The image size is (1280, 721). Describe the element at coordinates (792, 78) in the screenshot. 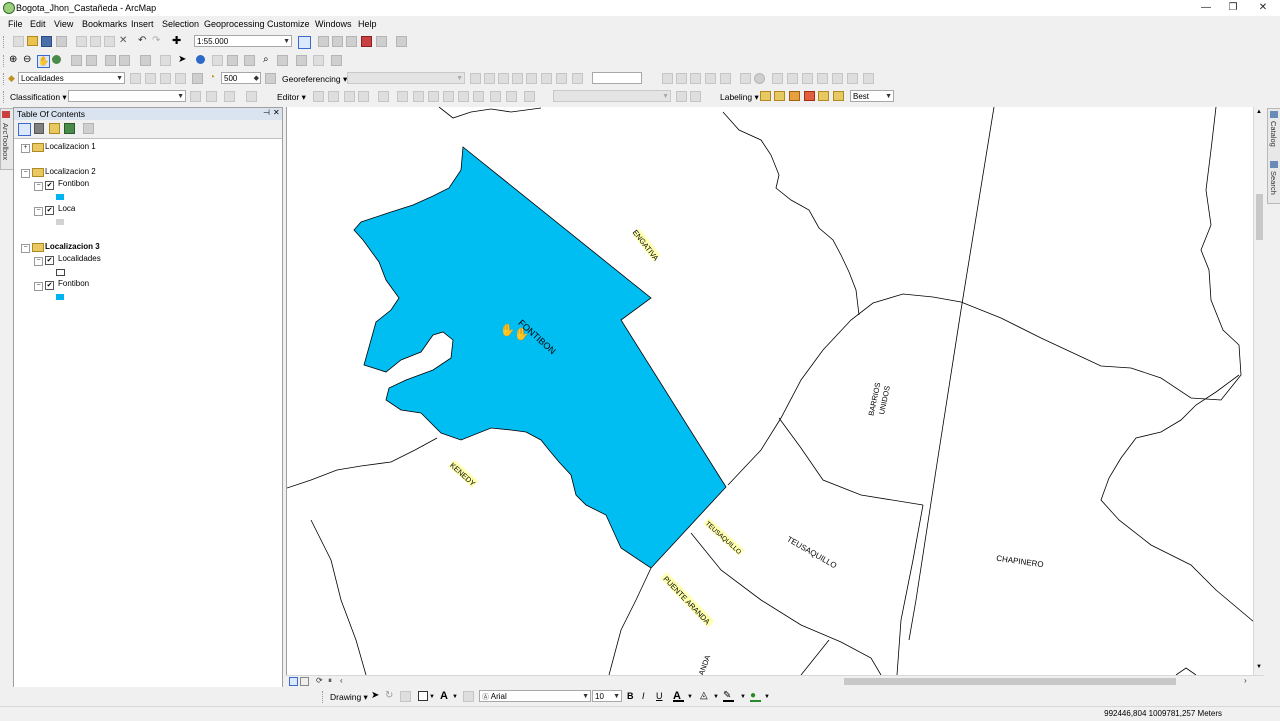

I see `rectify-icon` at that location.